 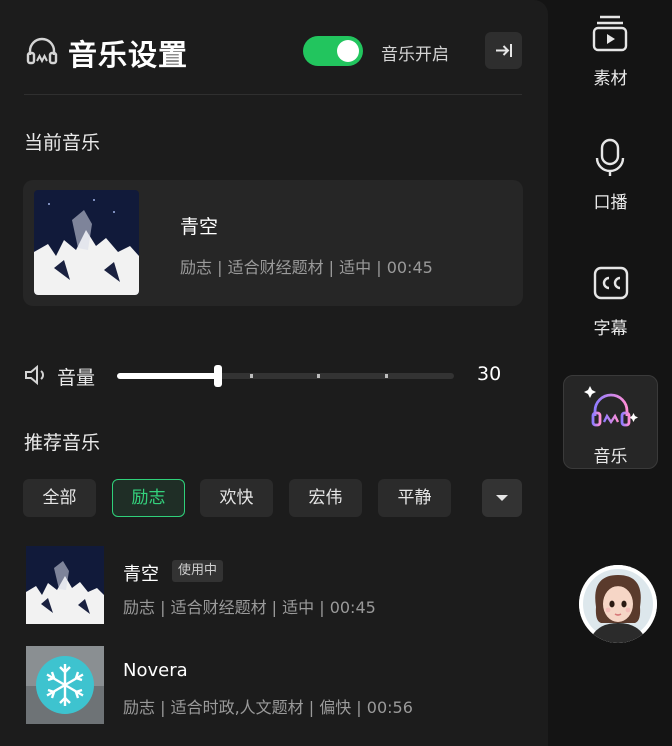 What do you see at coordinates (612, 409) in the screenshot?
I see `music-headphone-icon` at bounding box center [612, 409].